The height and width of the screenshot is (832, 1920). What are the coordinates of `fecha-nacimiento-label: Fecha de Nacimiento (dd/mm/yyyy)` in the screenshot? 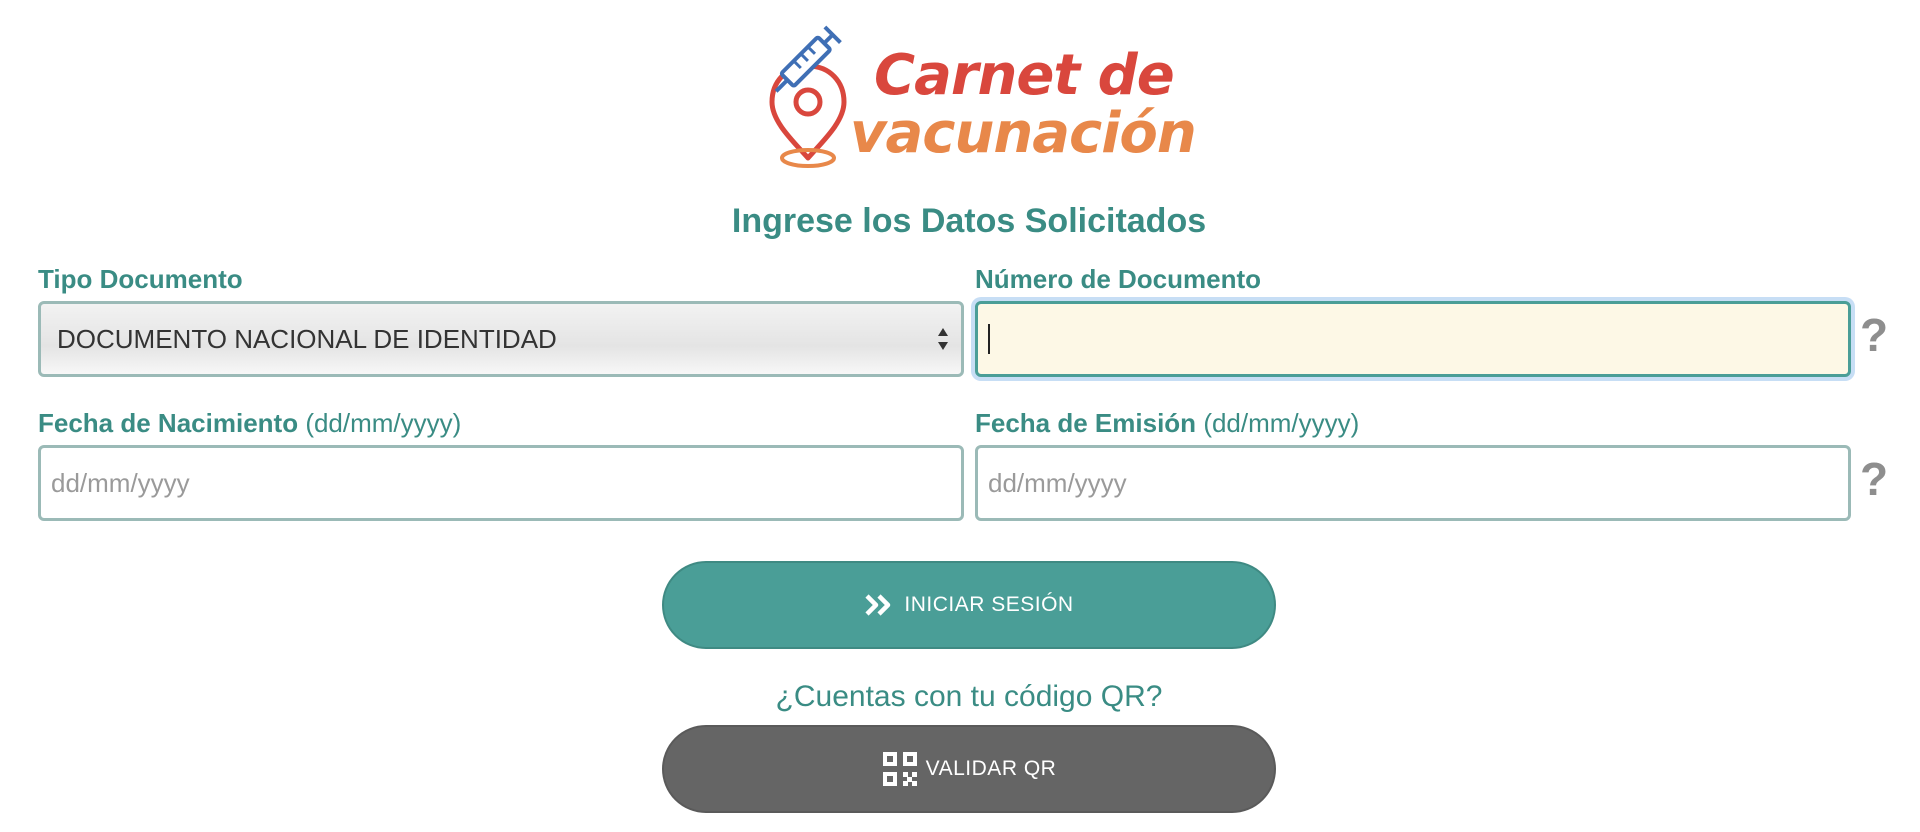 It's located at (249, 423).